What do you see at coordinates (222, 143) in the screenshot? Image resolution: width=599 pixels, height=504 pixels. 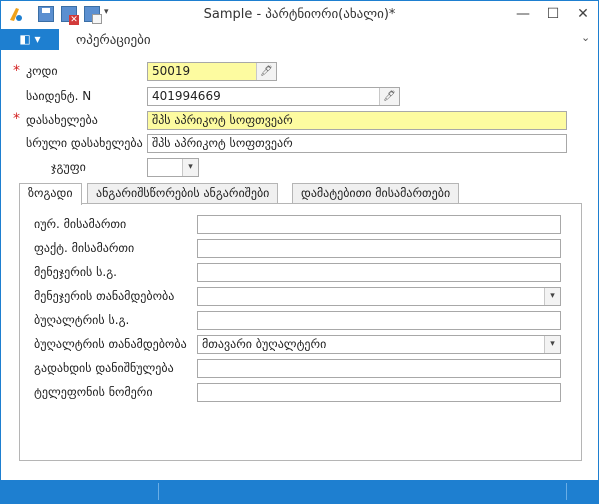 I see `full-name-value: შპს აპრიკოტ სოფთვეარ` at bounding box center [222, 143].